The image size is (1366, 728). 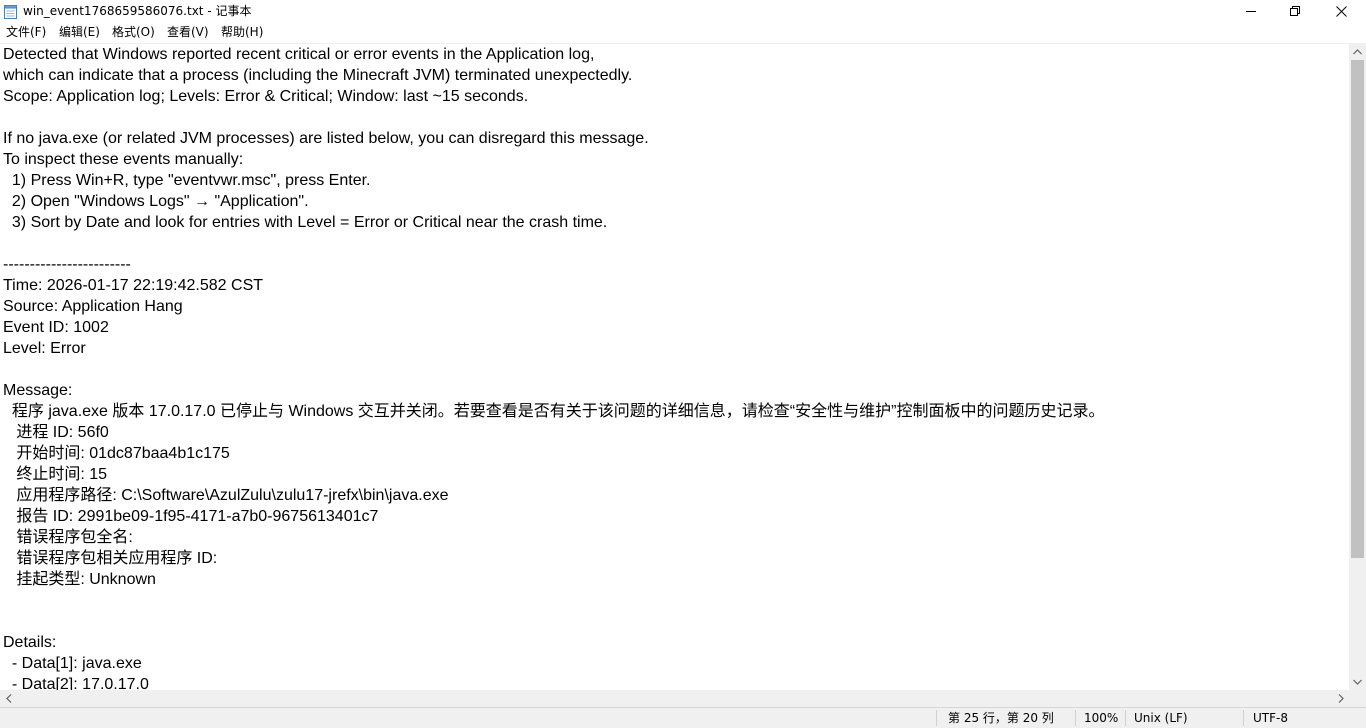 What do you see at coordinates (67, 264) in the screenshot?
I see `text-line: ------------------------` at bounding box center [67, 264].